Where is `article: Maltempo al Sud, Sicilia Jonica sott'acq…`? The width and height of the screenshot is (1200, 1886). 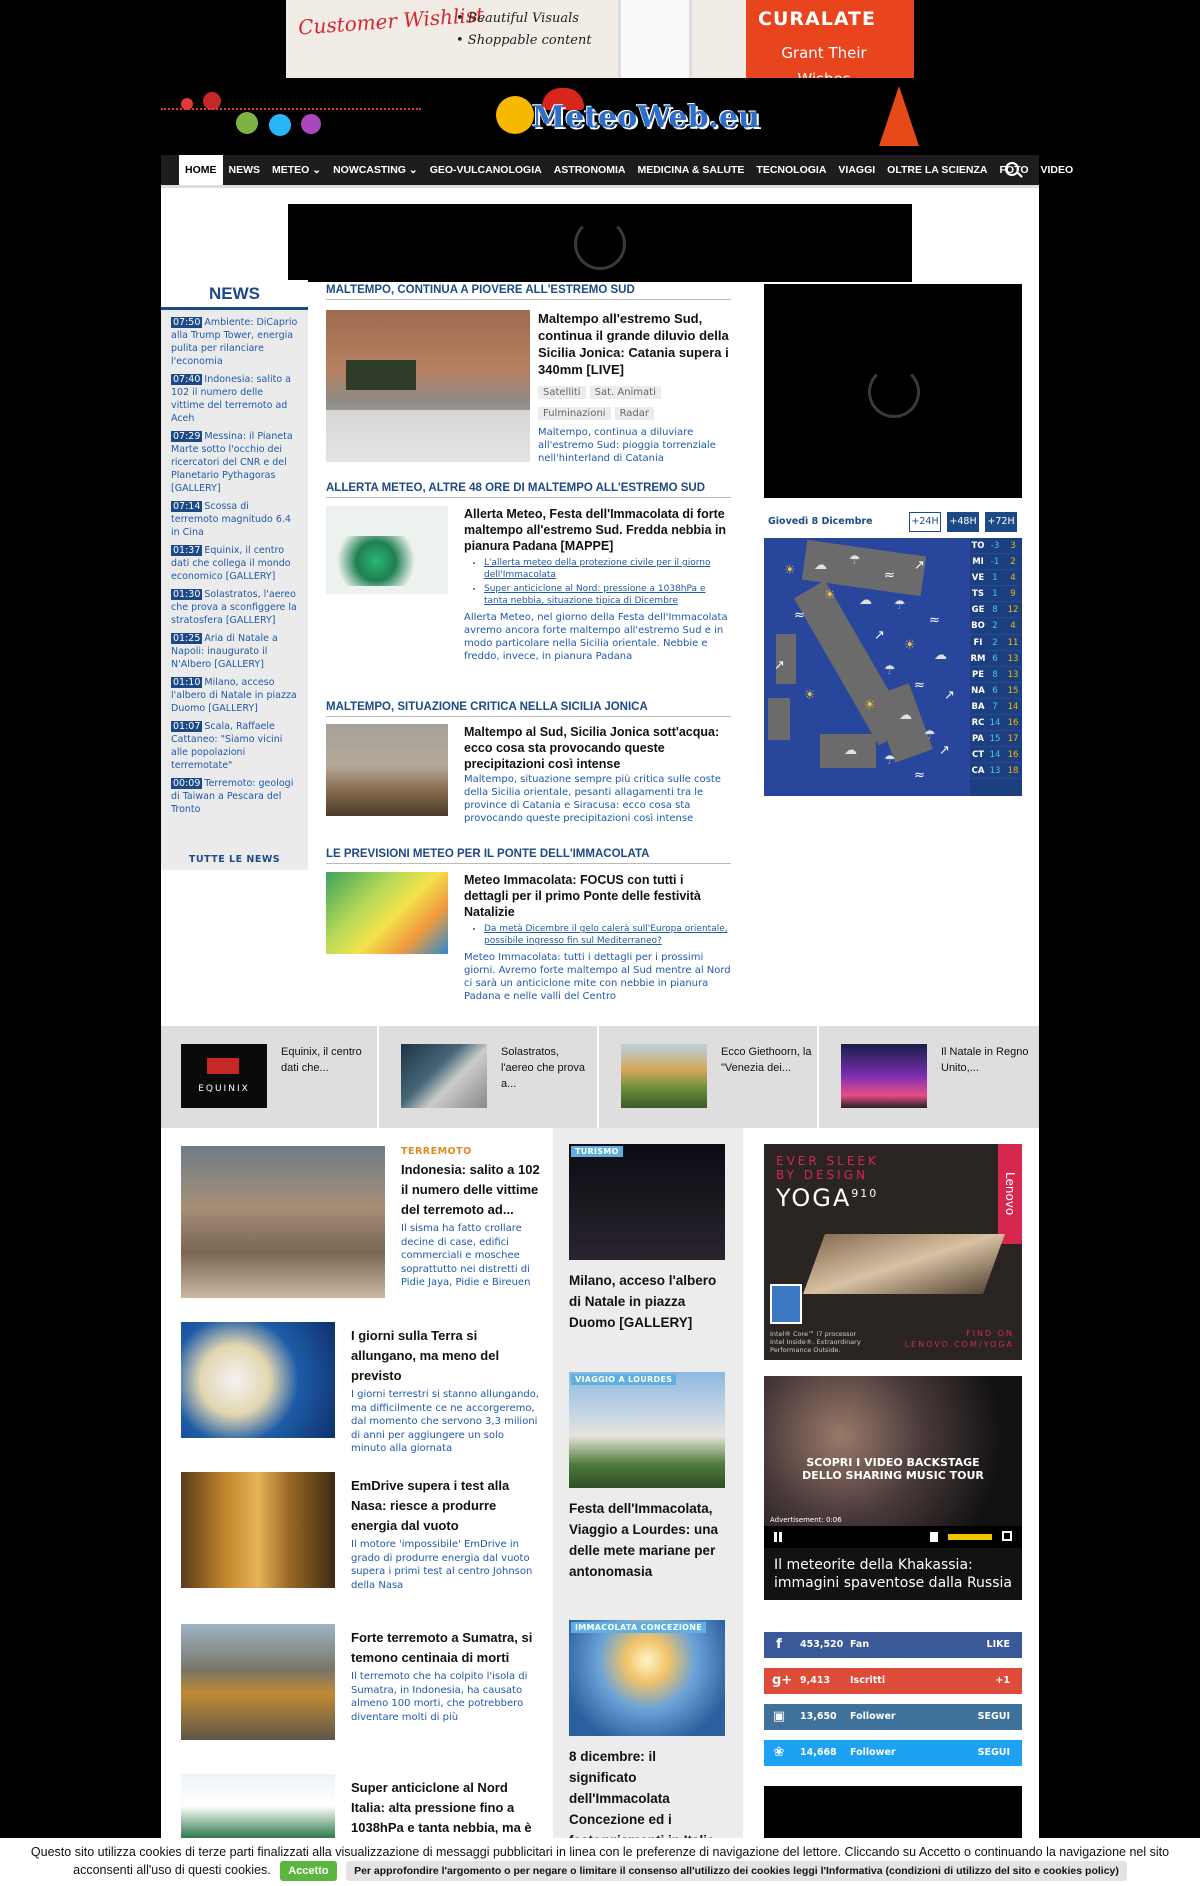
article: Maltempo al Sud, Sicilia Jonica sott'acq… is located at coordinates (528, 779).